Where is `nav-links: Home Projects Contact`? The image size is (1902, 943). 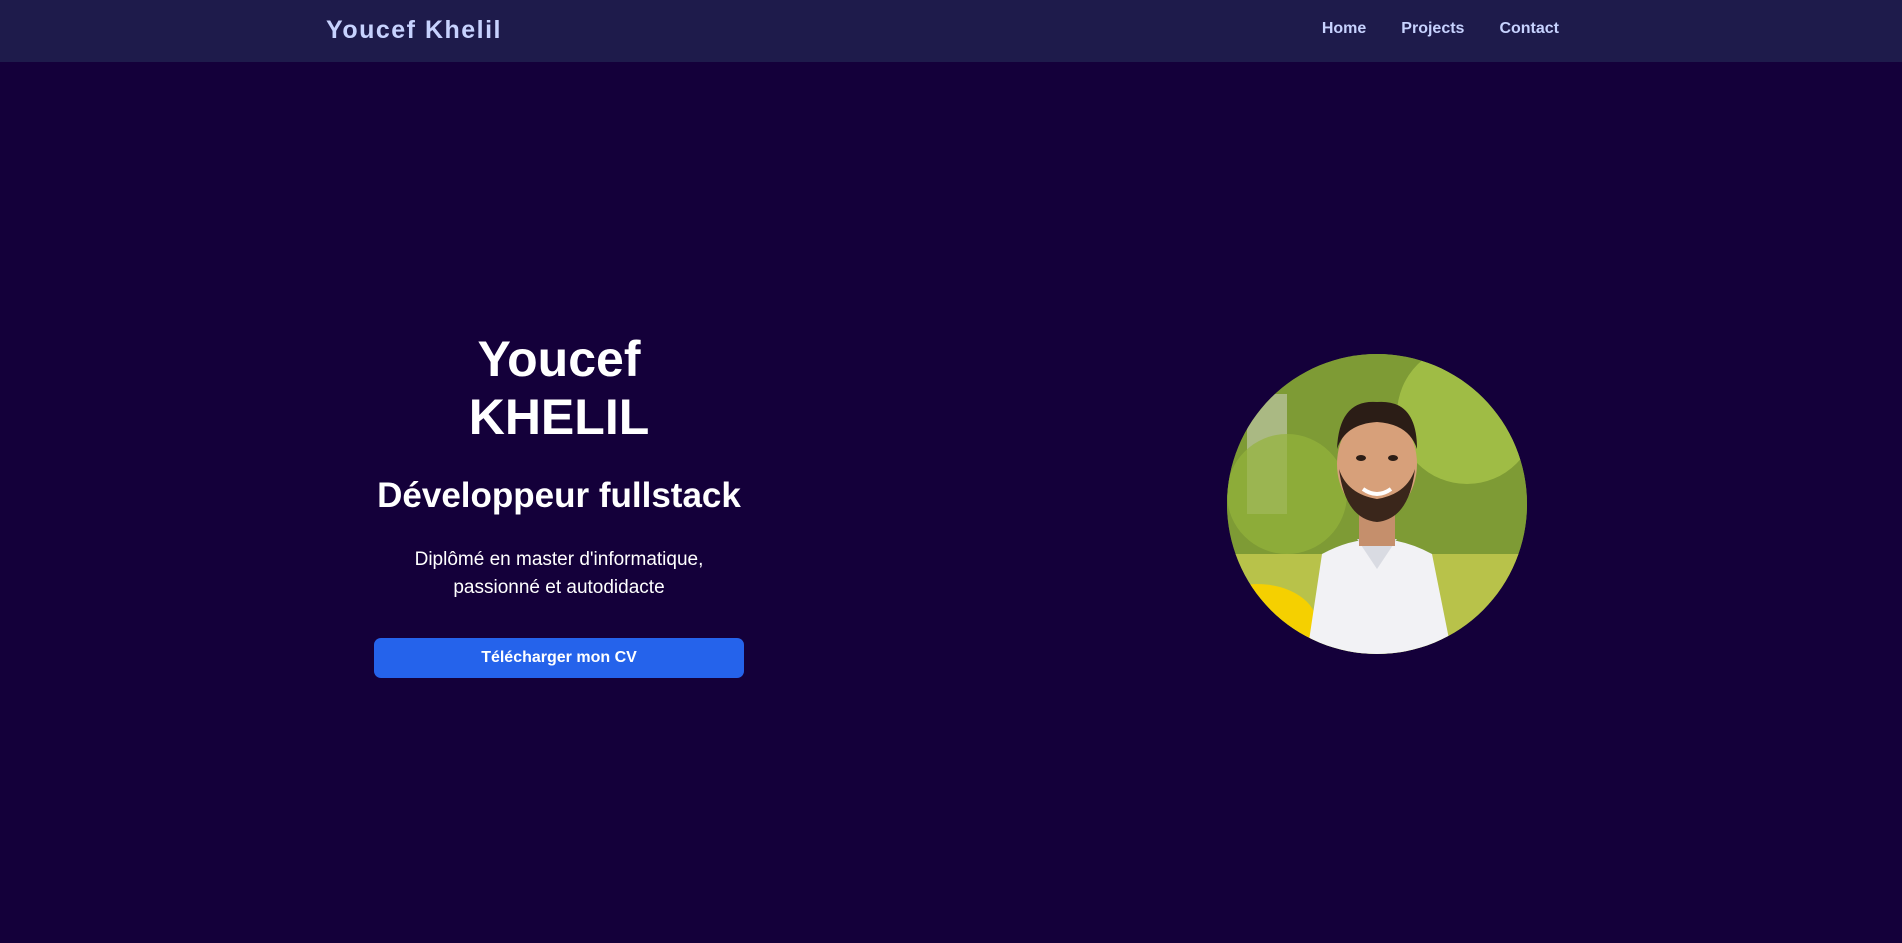 nav-links: Home Projects Contact is located at coordinates (1440, 29).